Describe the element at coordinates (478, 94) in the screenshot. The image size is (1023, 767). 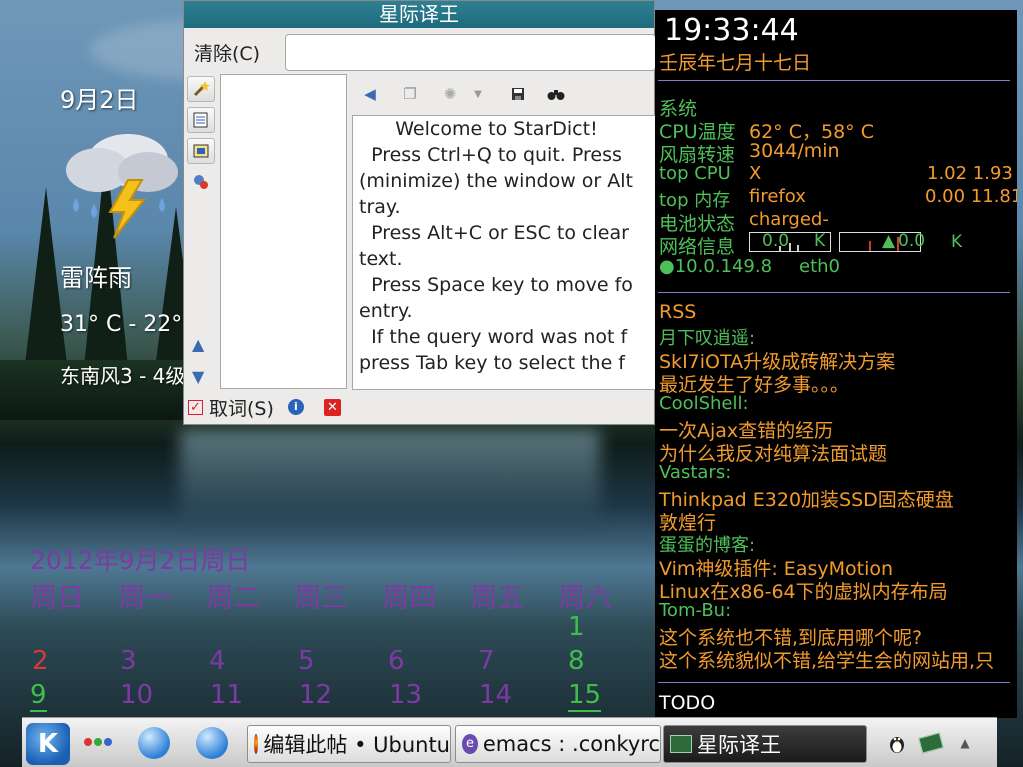
I see `chevron-down-icon: ▼` at that location.